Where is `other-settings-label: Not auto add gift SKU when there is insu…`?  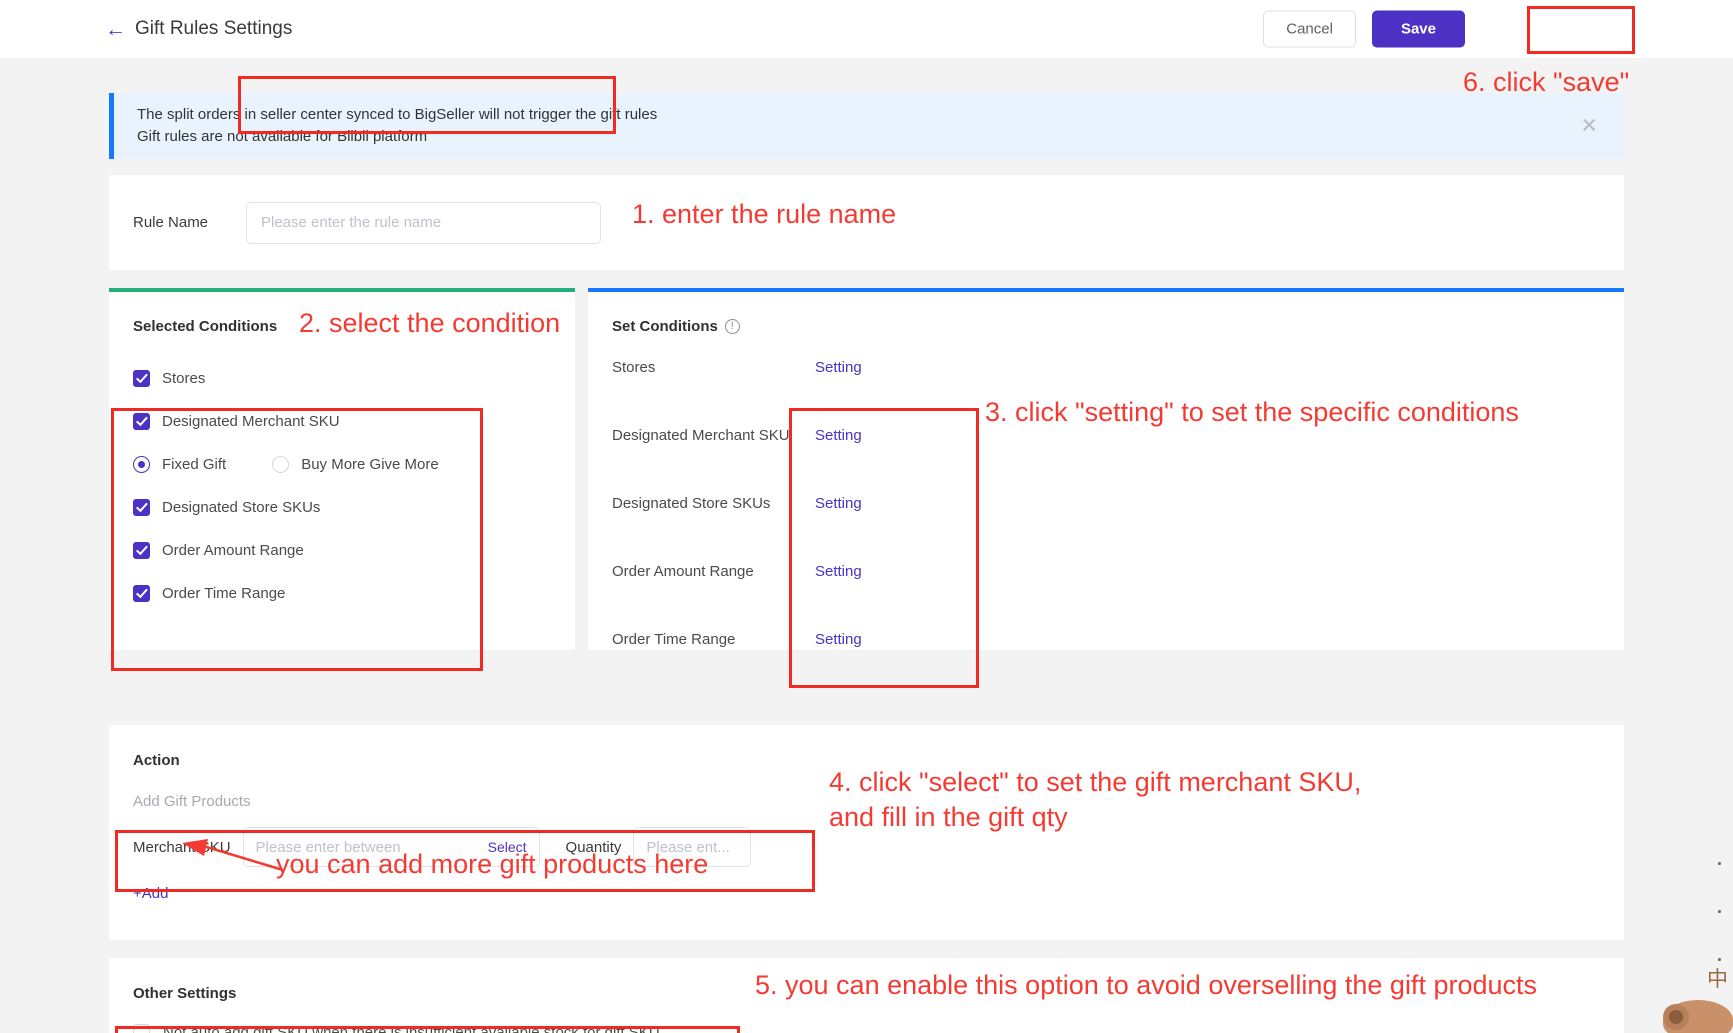 other-settings-label: Not auto add gift SKU when there is insu… is located at coordinates (411, 1028).